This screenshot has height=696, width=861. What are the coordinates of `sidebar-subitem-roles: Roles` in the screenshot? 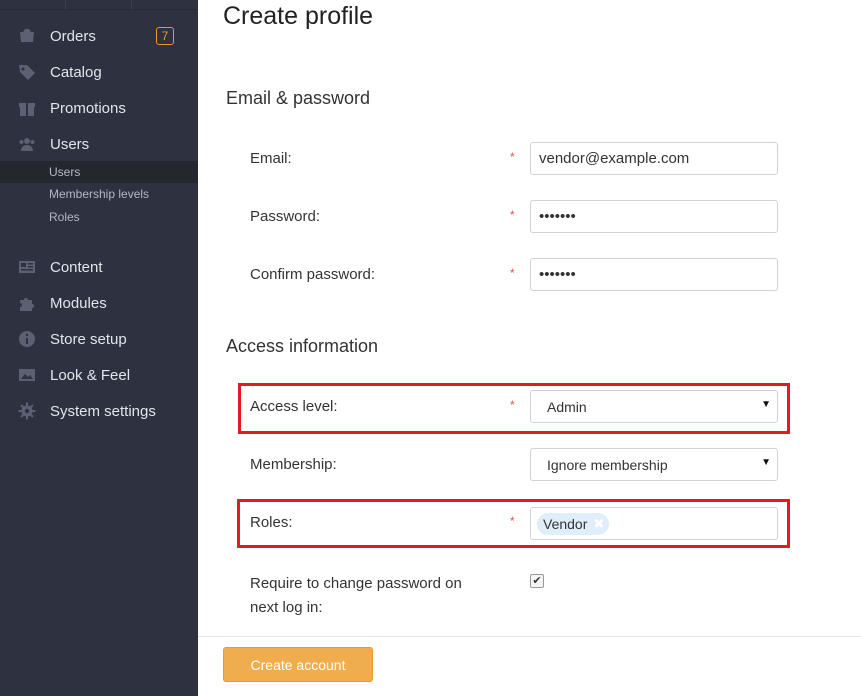 It's located at (99, 217).